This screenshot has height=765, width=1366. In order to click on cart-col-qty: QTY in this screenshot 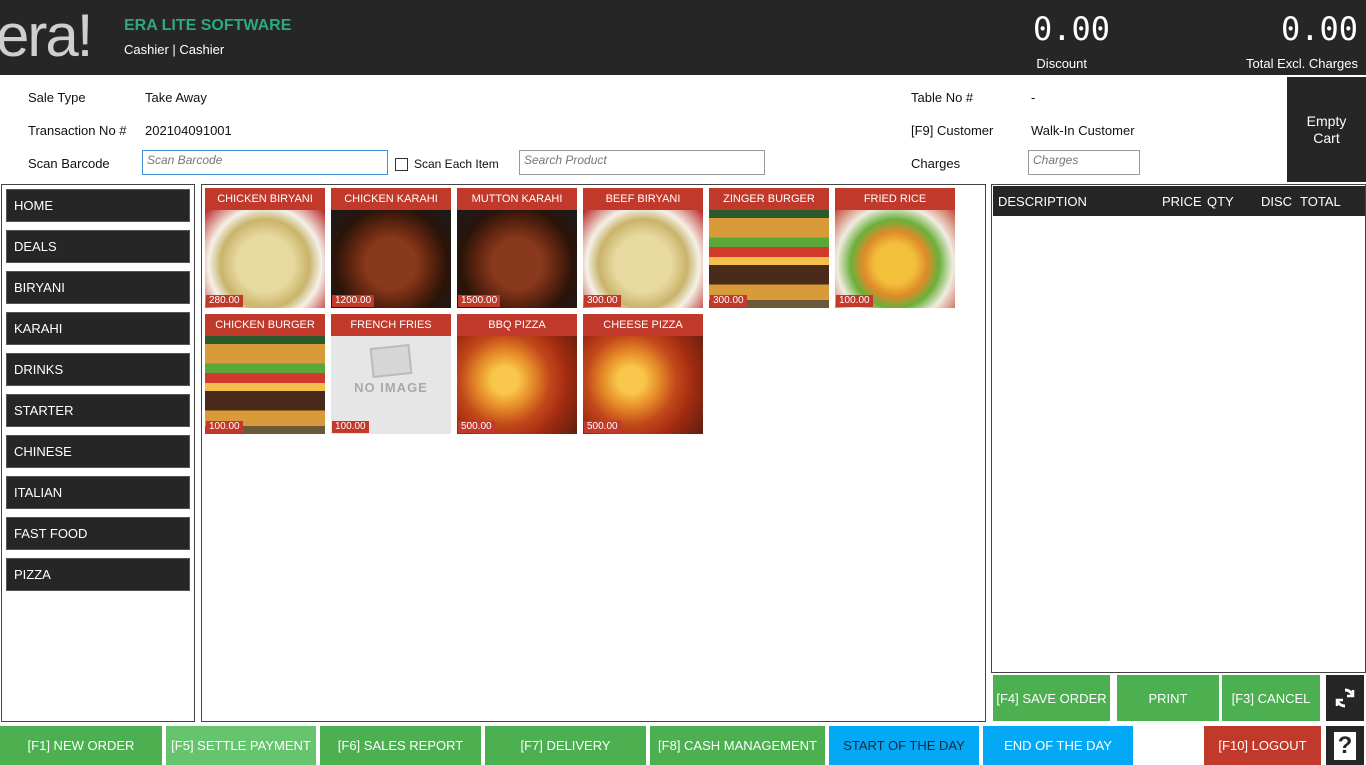, I will do `click(1220, 201)`.